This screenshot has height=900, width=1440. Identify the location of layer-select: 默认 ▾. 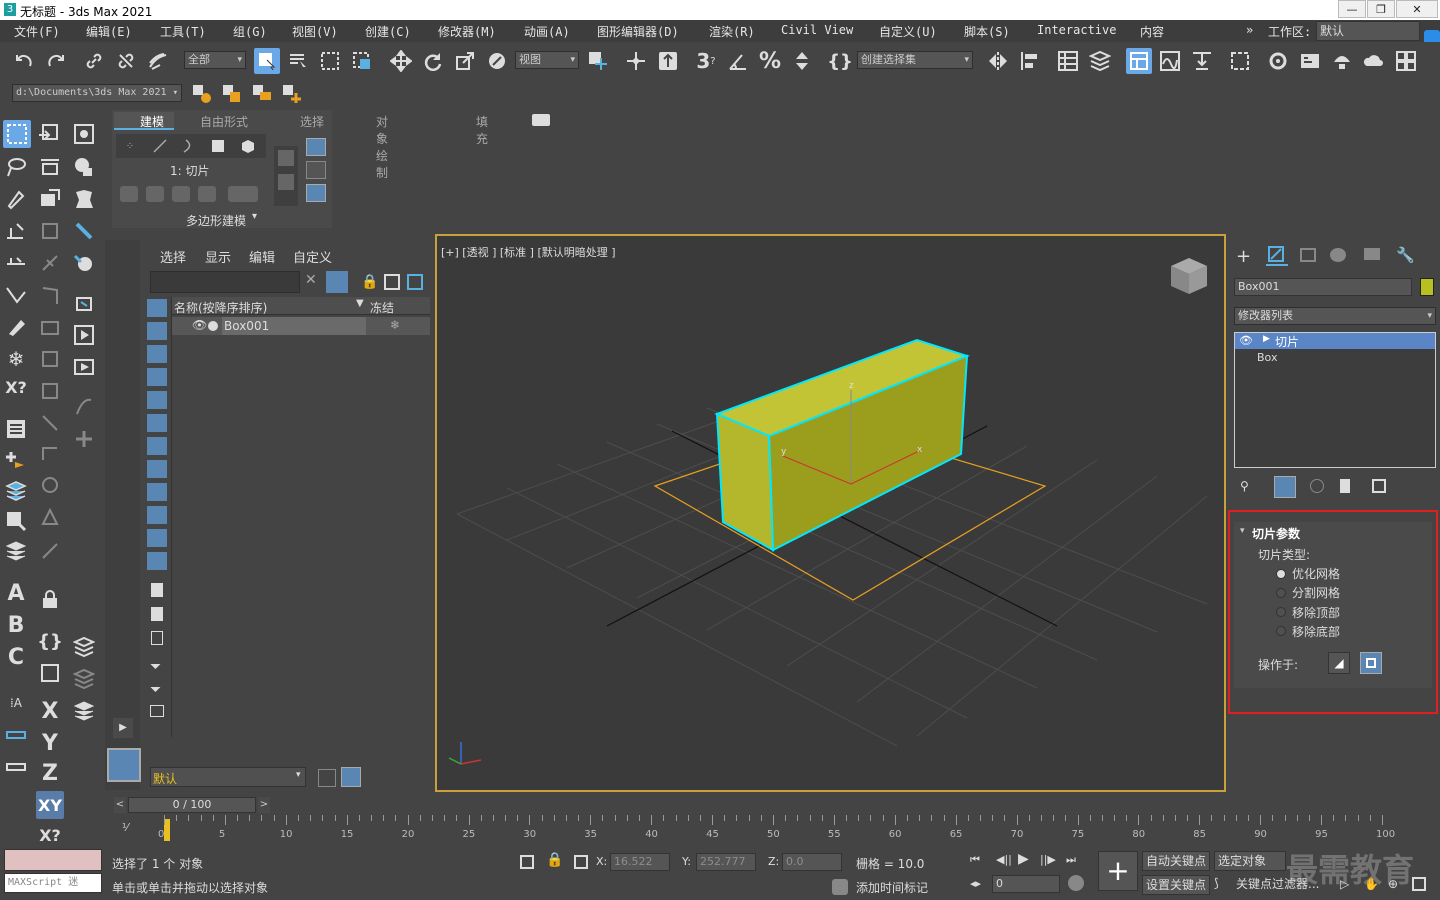
(228, 777).